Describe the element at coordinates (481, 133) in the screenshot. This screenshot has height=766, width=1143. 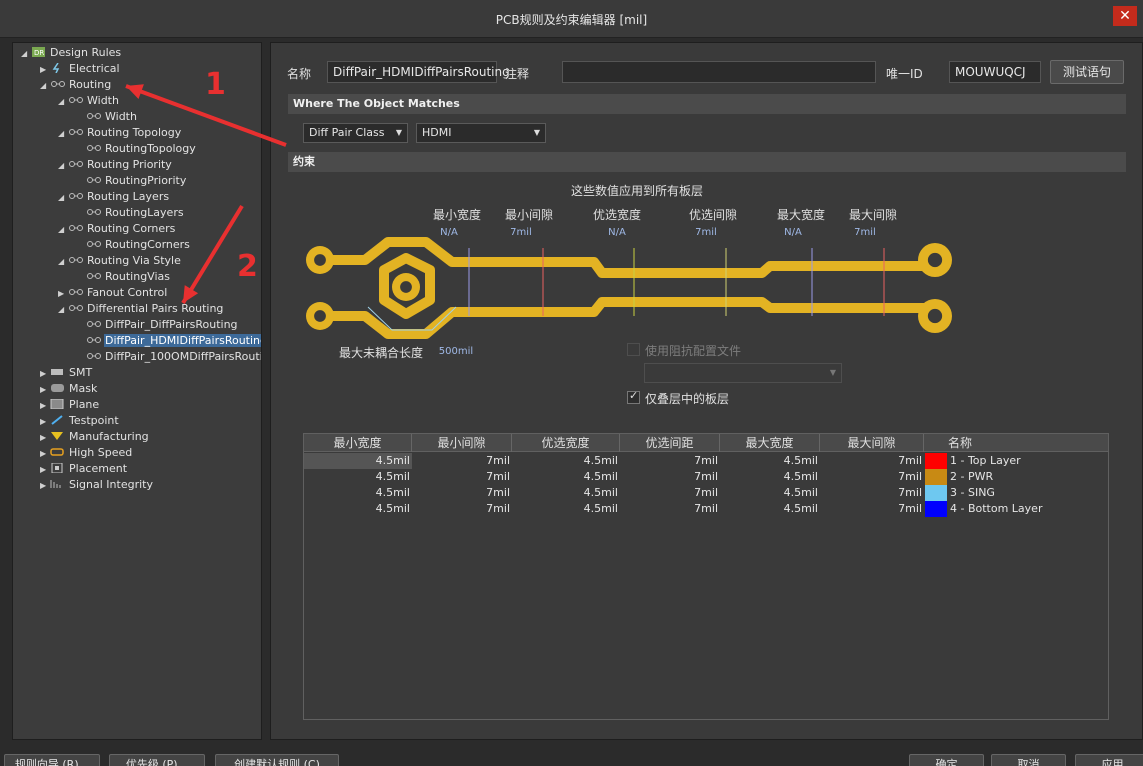
I see `scope-value-select: HDMI ▼` at that location.